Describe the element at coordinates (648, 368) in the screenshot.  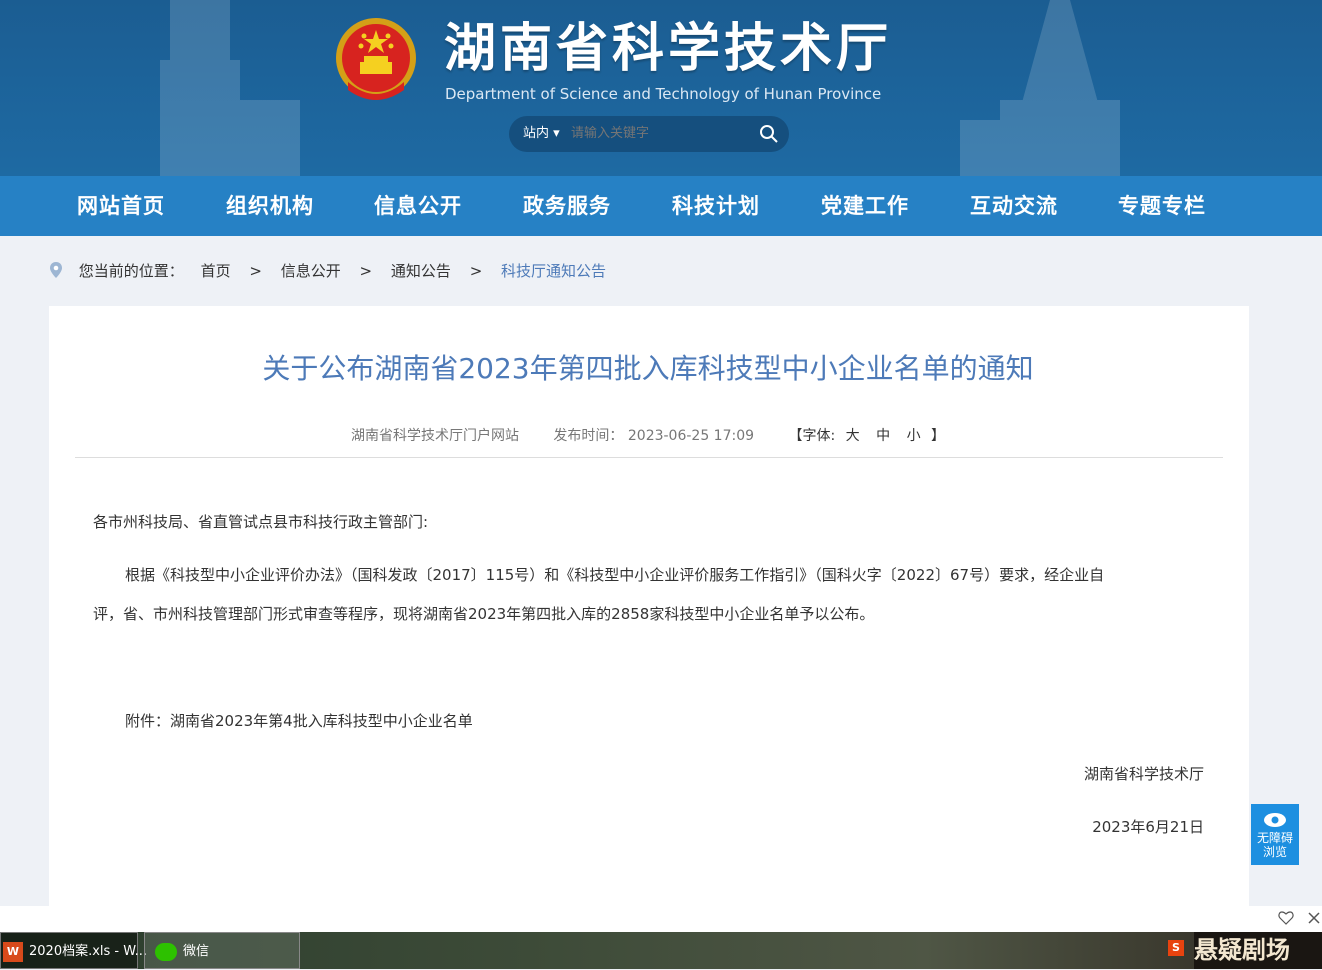
I see `article-title: 关于公布湖南省2023年第四批入库科技型中小企业名单的通知` at that location.